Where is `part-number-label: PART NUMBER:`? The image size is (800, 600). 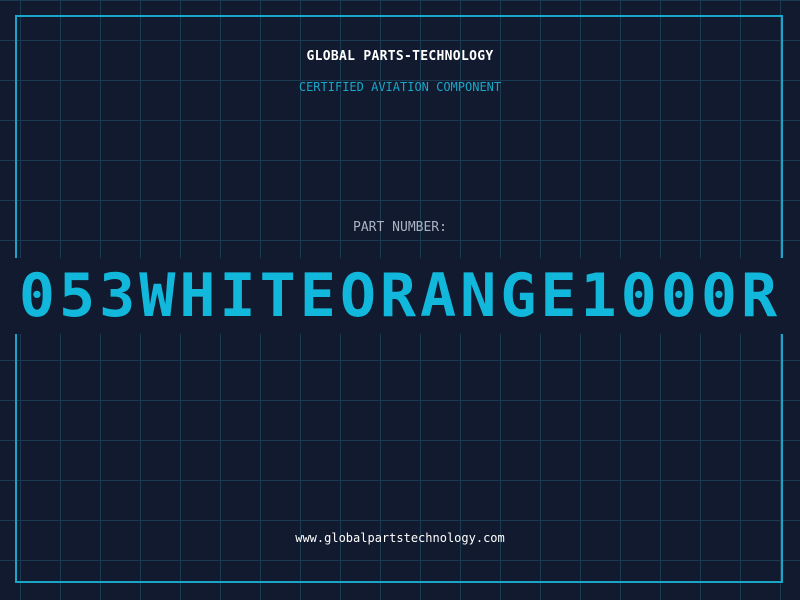
part-number-label: PART NUMBER: is located at coordinates (400, 227).